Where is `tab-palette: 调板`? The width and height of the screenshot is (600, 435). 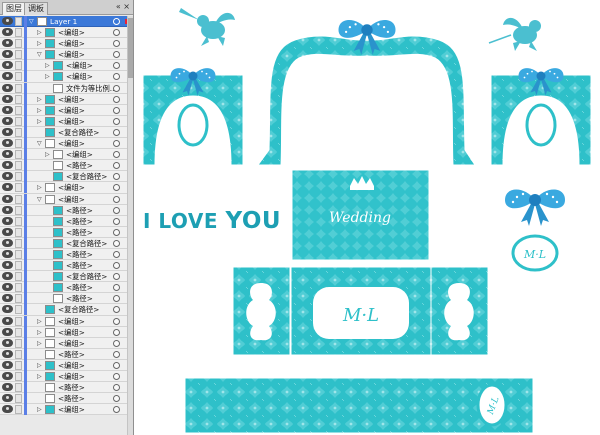
tab-palette: 调板 is located at coordinates (36, 8).